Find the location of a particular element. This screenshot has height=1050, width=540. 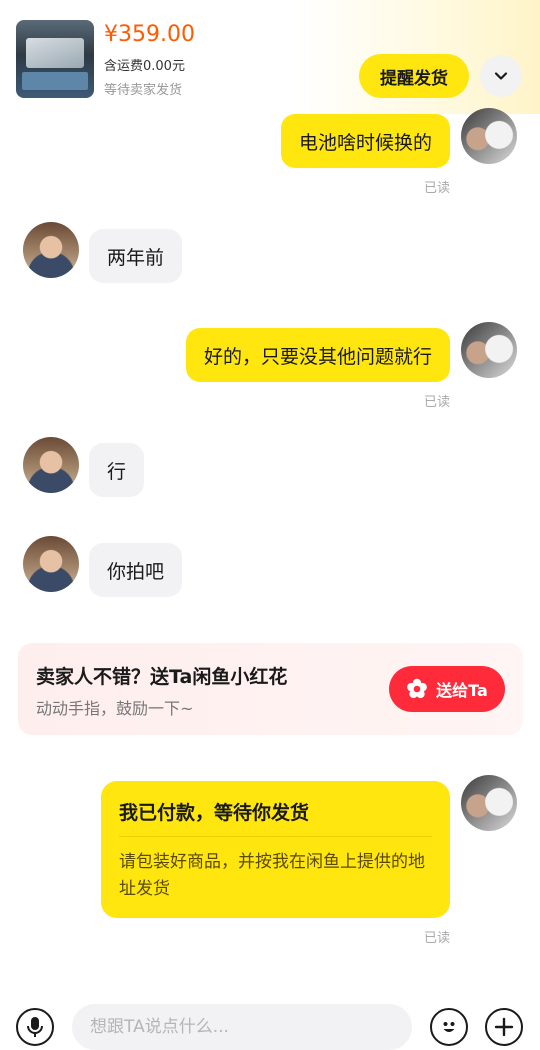

payment-card-body: 请包装好商品，并按我在闲鱼上提供的地址发货 is located at coordinates (272, 875).